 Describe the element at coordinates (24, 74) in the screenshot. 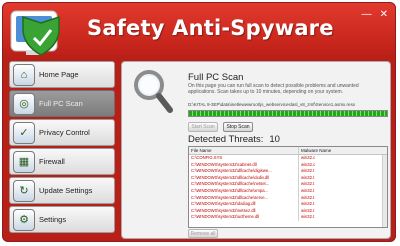

I see `home-icon: ⌂` at that location.